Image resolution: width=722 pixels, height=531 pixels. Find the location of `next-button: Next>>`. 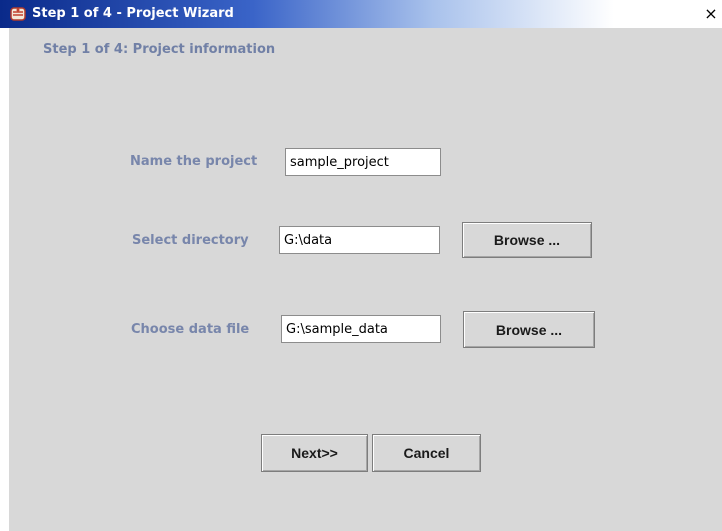

next-button: Next>> is located at coordinates (314, 453).